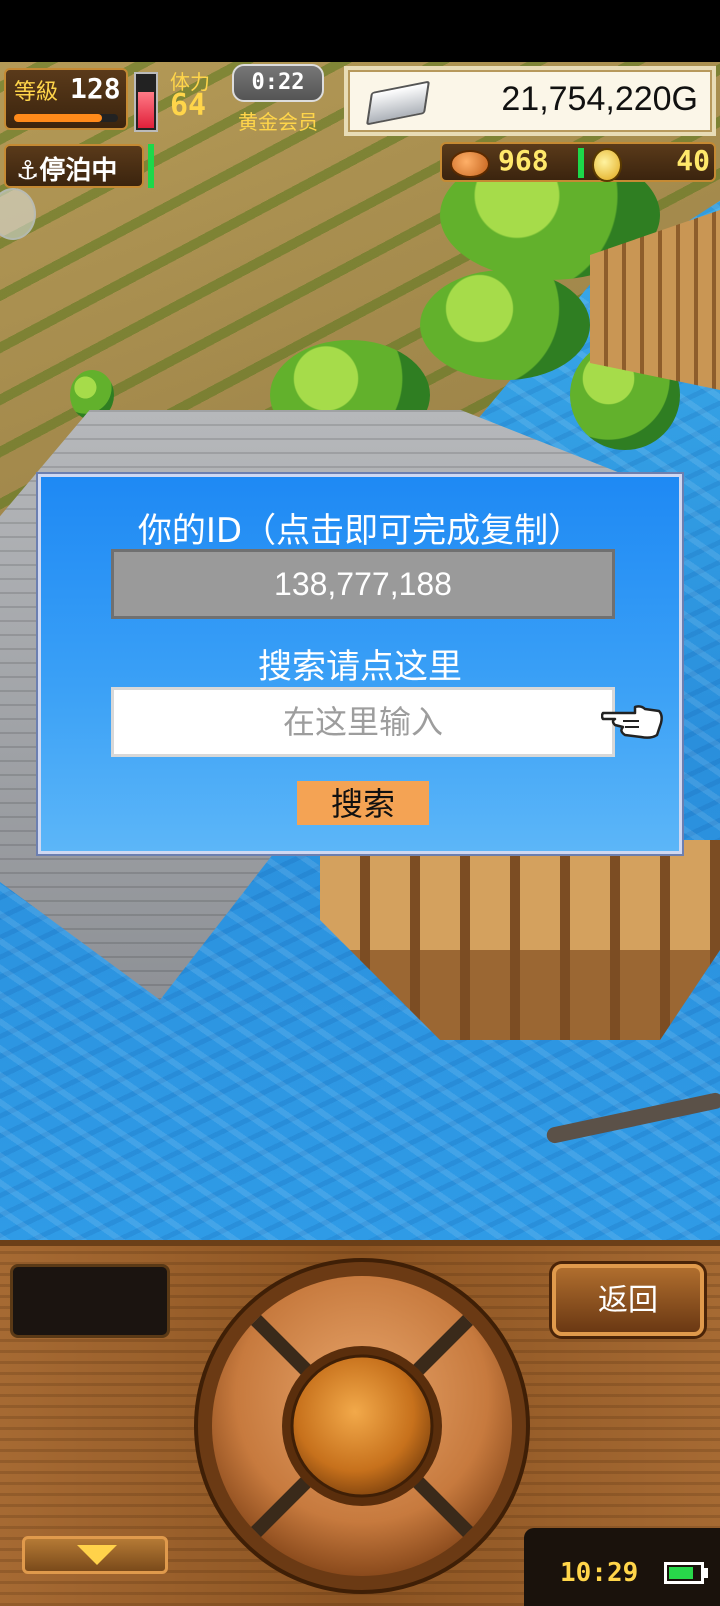 Image resolution: width=720 pixels, height=1606 pixels. I want to click on stamina-value: 64, so click(188, 105).